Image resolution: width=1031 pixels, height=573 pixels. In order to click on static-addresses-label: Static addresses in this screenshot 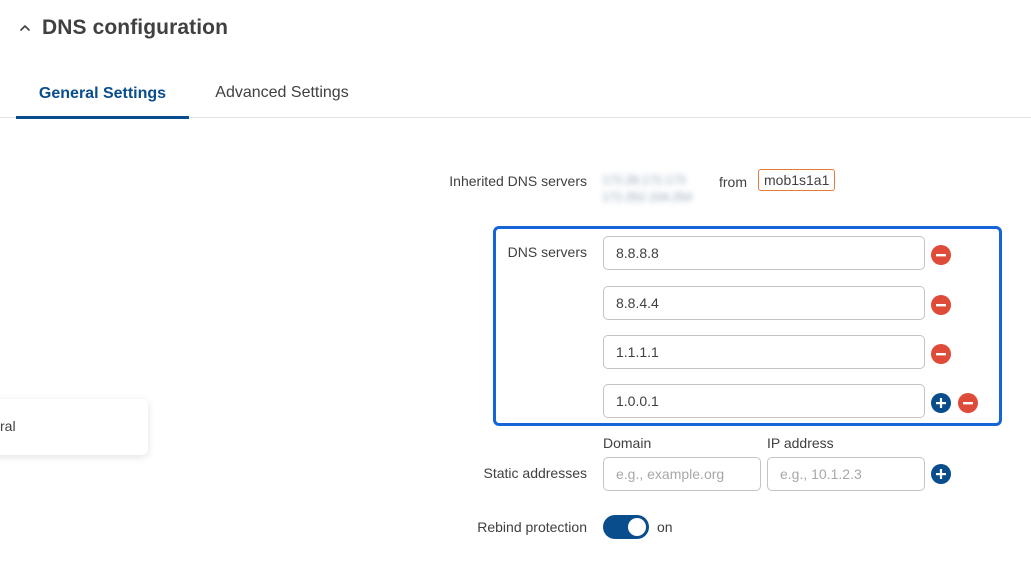, I will do `click(535, 473)`.